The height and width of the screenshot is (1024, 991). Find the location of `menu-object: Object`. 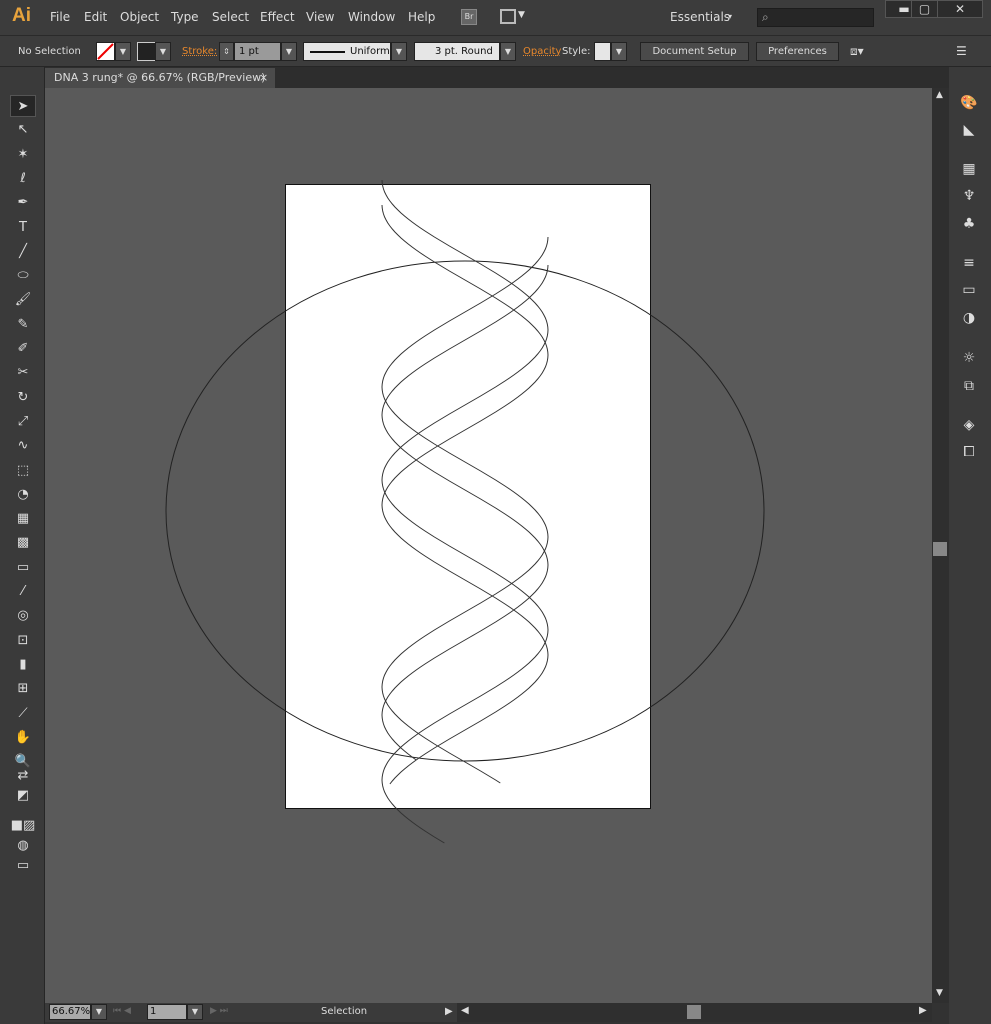

menu-object: Object is located at coordinates (139, 17).